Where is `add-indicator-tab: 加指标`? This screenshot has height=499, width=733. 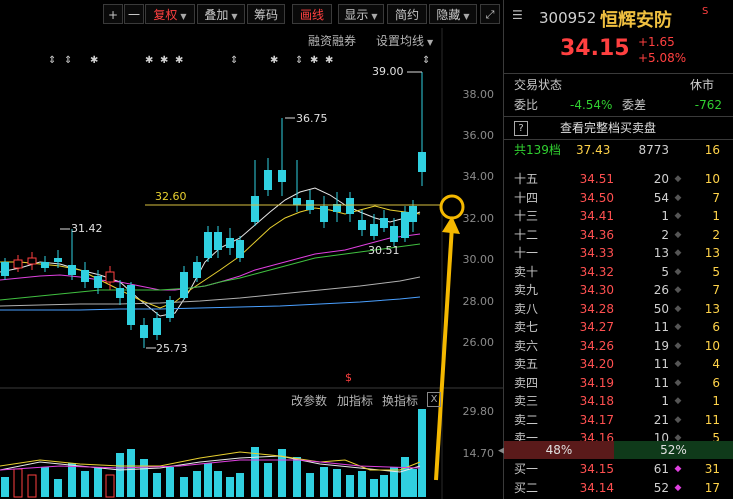 add-indicator-tab: 加指标 is located at coordinates (355, 400).